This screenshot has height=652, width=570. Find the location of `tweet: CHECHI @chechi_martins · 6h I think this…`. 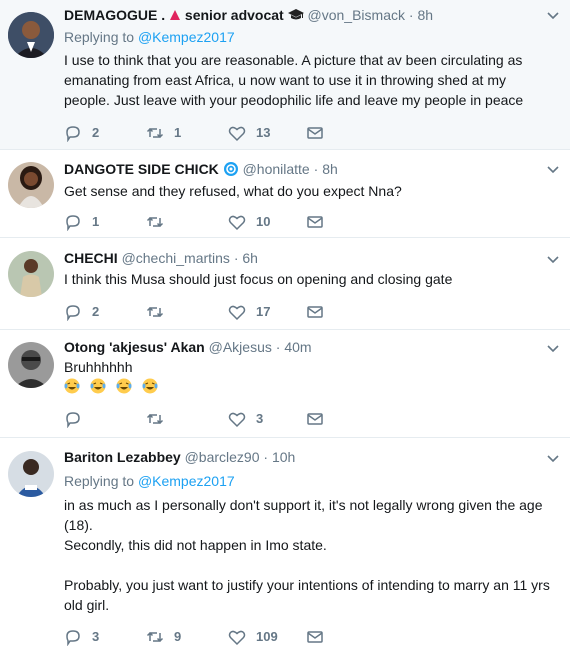

tweet: CHECHI @chechi_martins · 6h I think this… is located at coordinates (285, 284).